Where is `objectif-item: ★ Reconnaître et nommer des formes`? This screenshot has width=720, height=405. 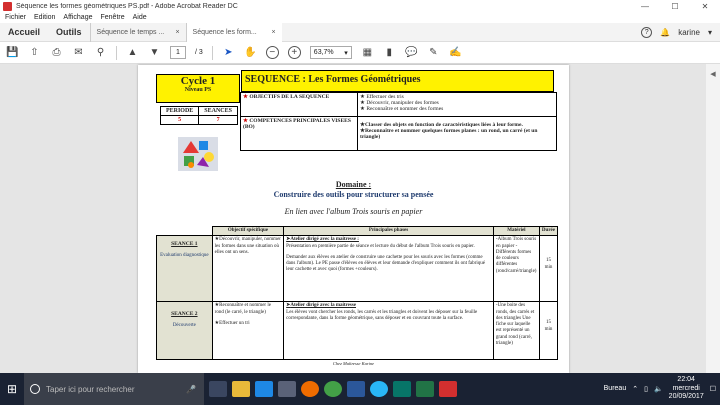
objectif-item: ★ Reconnaître et nommer des formes is located at coordinates (402, 109).